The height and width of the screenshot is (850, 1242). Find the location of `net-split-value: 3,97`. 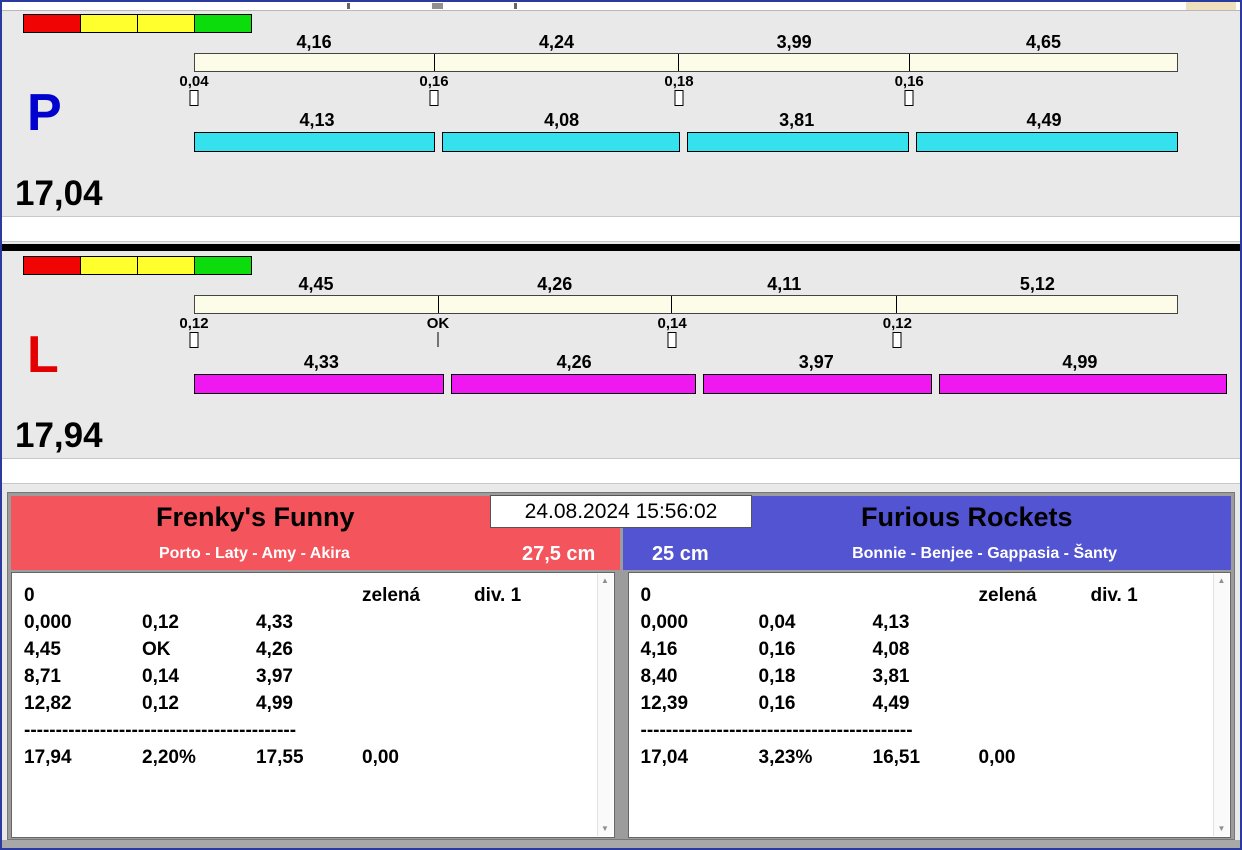

net-split-value: 3,97 is located at coordinates (816, 362).